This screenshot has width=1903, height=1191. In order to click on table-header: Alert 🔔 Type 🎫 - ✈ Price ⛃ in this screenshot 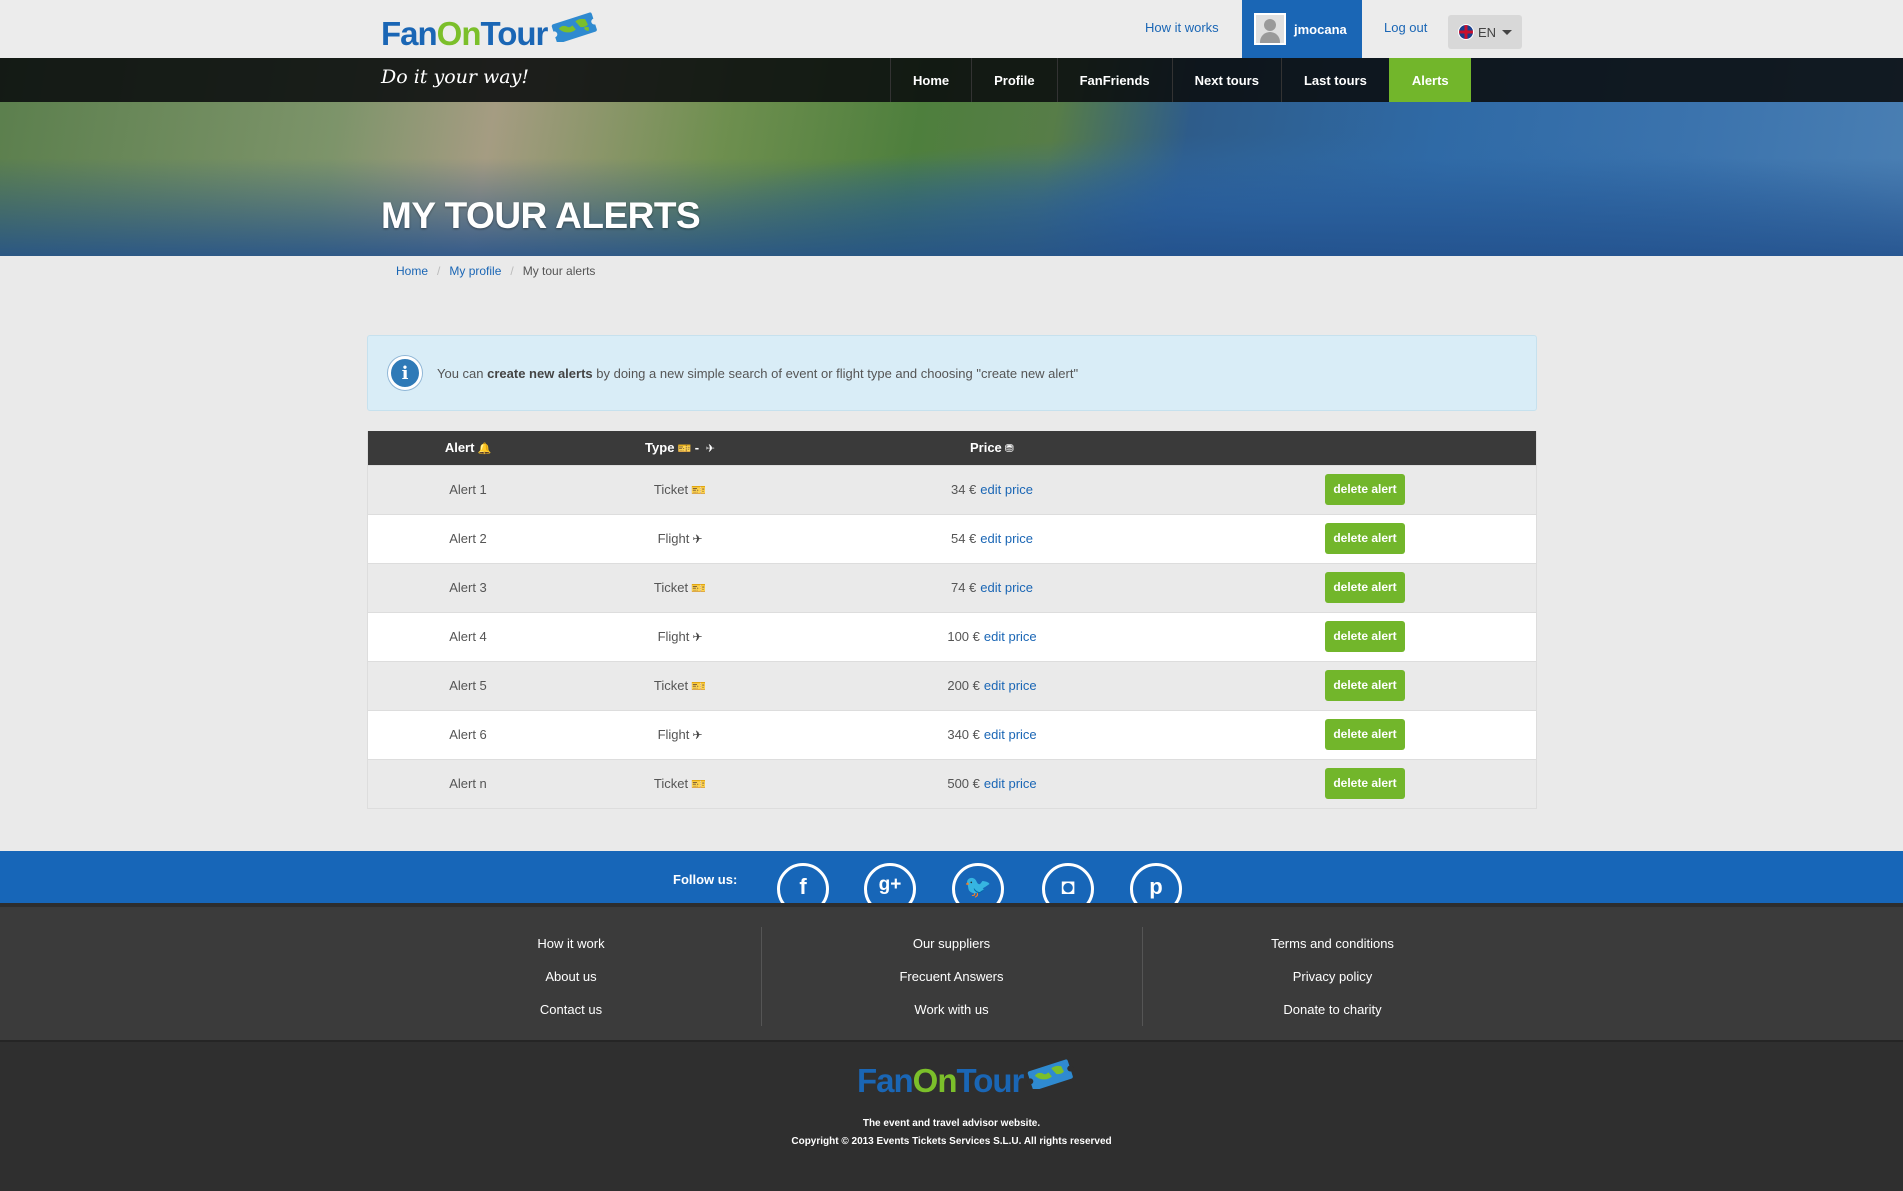, I will do `click(952, 448)`.